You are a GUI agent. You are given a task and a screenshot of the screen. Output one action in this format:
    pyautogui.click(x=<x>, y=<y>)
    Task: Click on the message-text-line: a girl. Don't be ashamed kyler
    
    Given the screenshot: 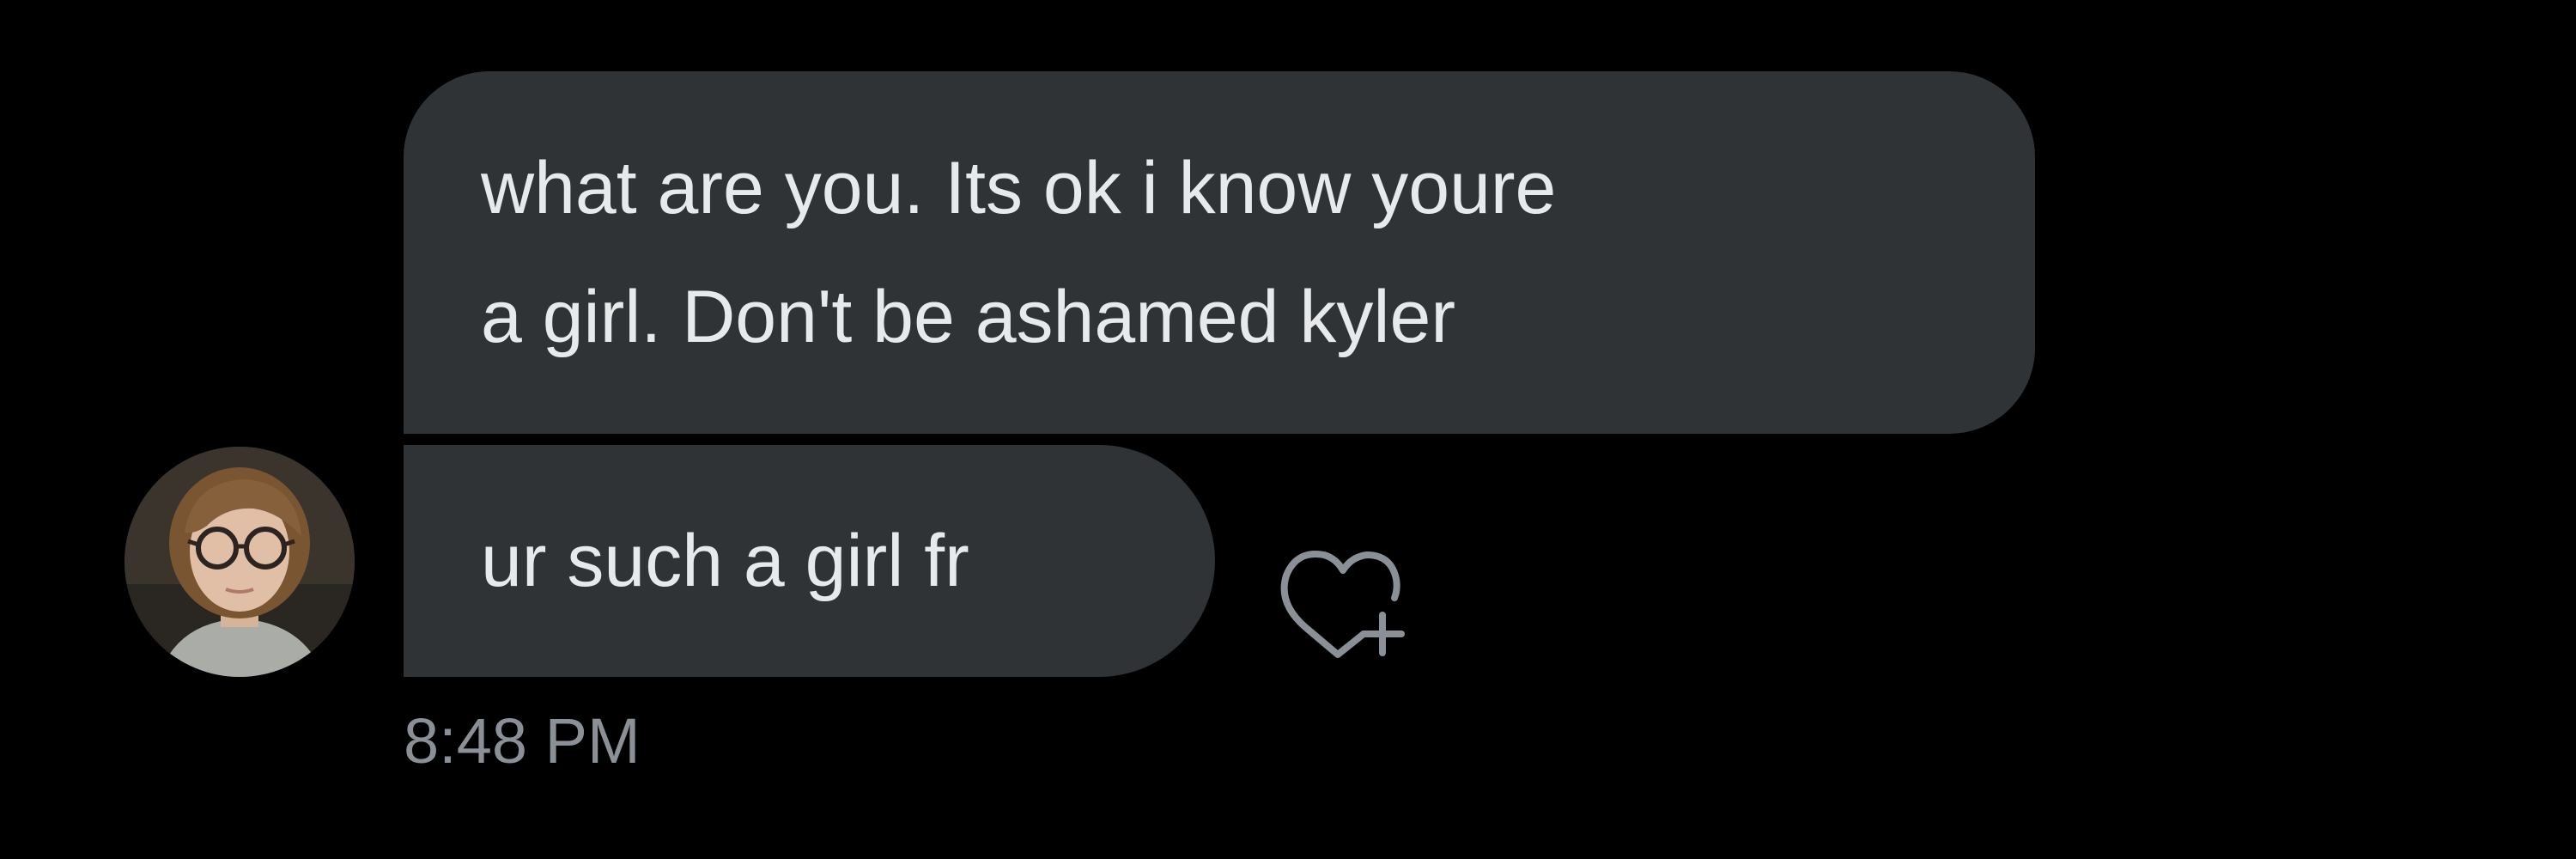 What is the action you would take?
    pyautogui.click(x=968, y=317)
    